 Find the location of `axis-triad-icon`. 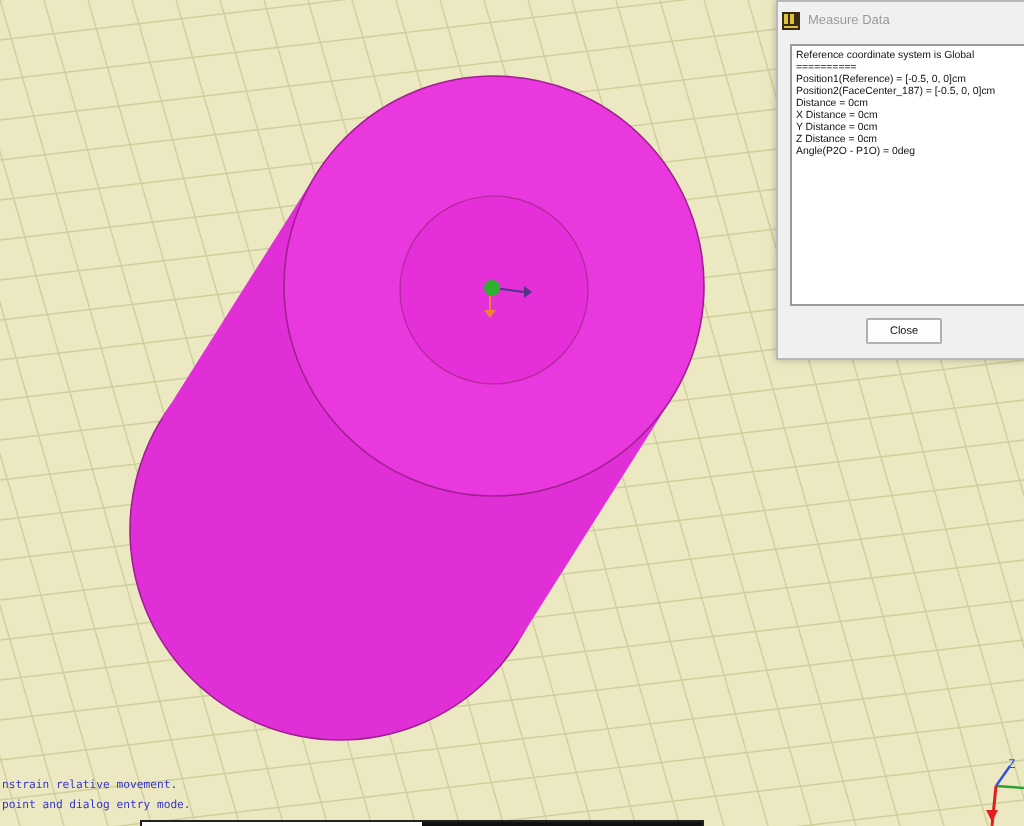

axis-triad-icon is located at coordinates (1005, 795).